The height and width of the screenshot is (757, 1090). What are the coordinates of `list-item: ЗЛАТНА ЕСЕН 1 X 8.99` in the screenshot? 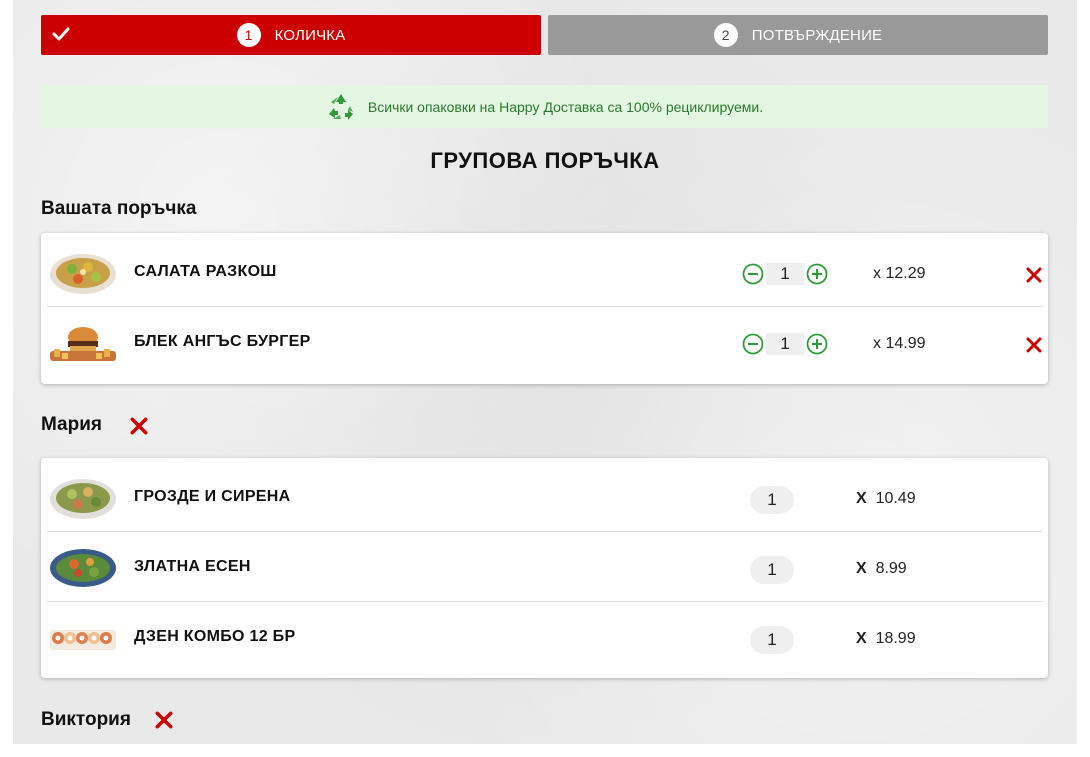 It's located at (544, 567).